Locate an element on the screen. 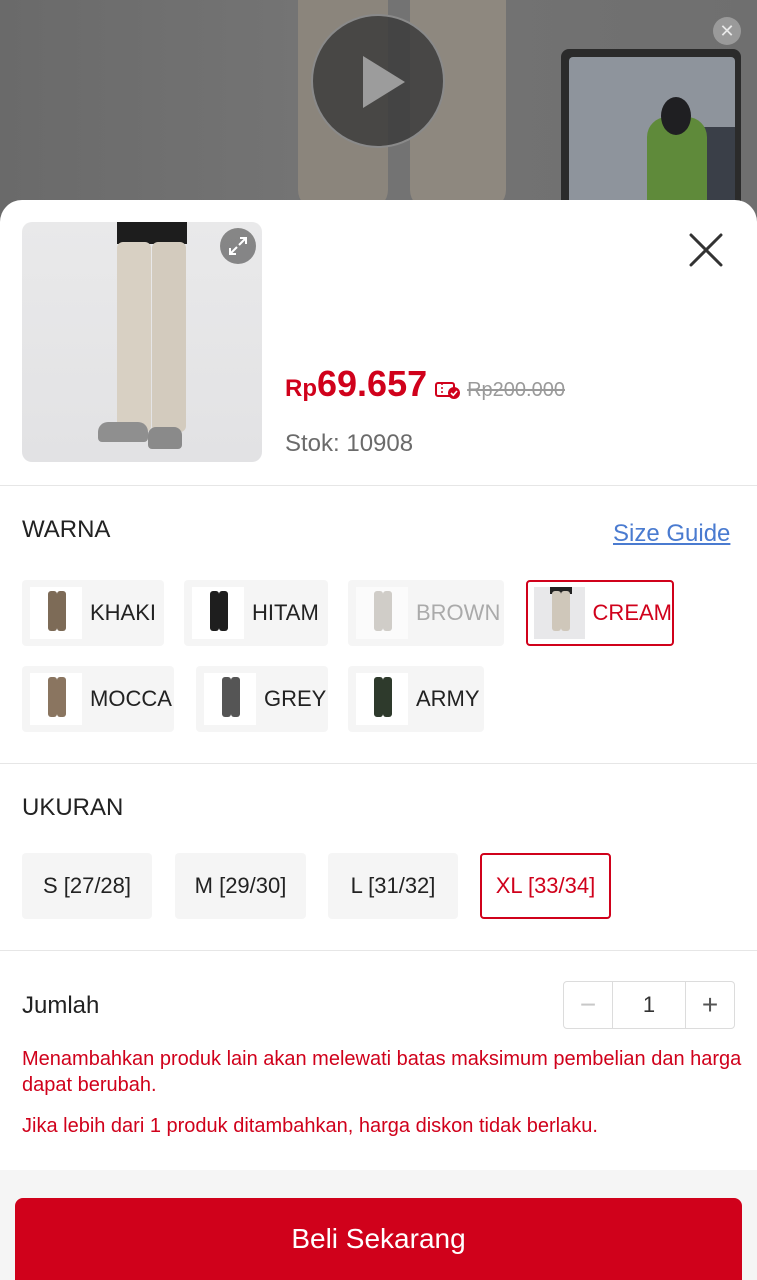 Image resolution: width=757 pixels, height=1280 pixels. thumb-pants-right is located at coordinates (169, 337).